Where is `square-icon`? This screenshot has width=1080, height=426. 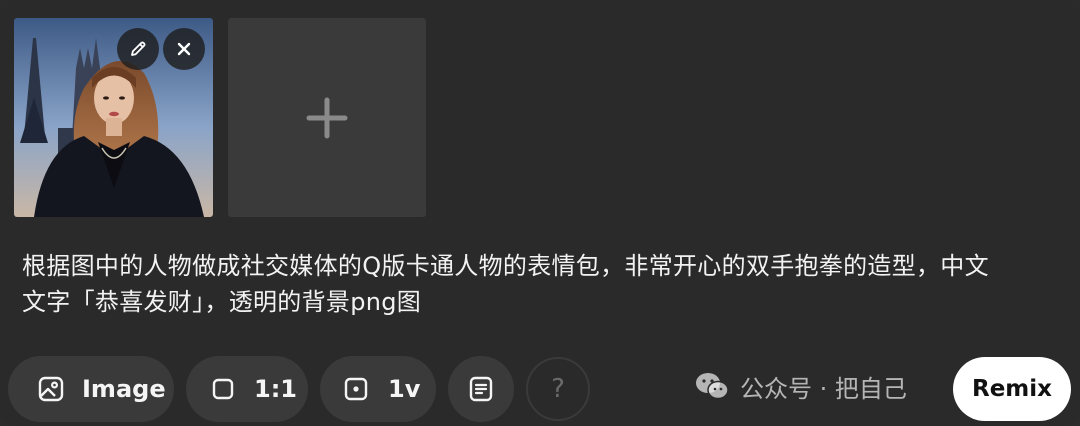
square-icon is located at coordinates (223, 389).